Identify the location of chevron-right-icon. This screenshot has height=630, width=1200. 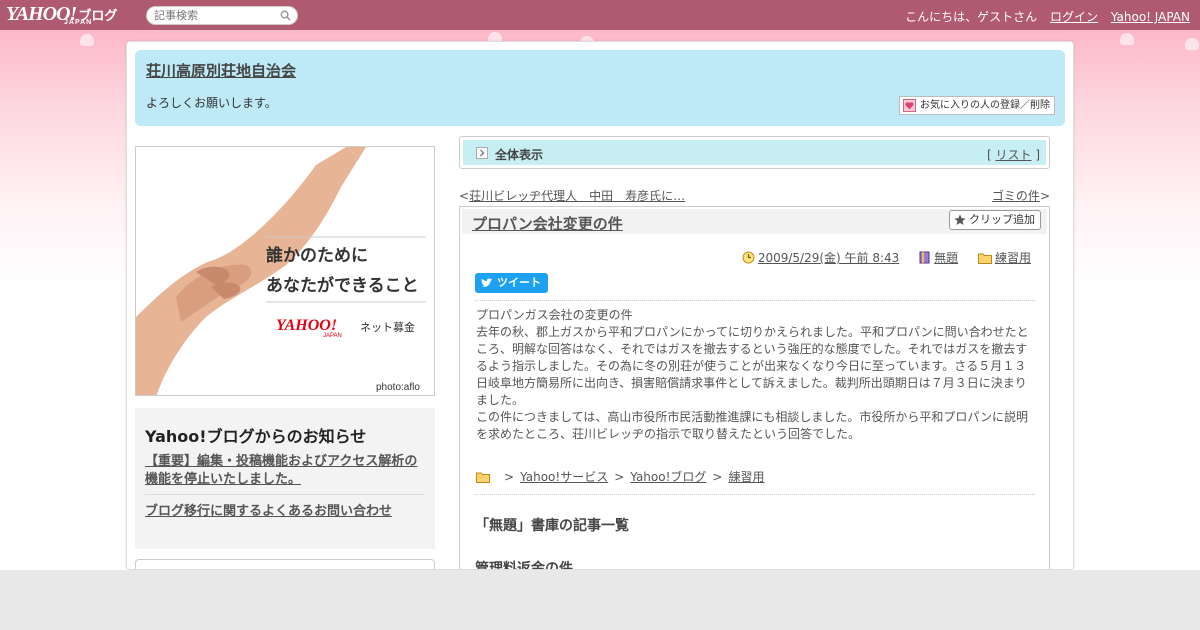
(482, 153).